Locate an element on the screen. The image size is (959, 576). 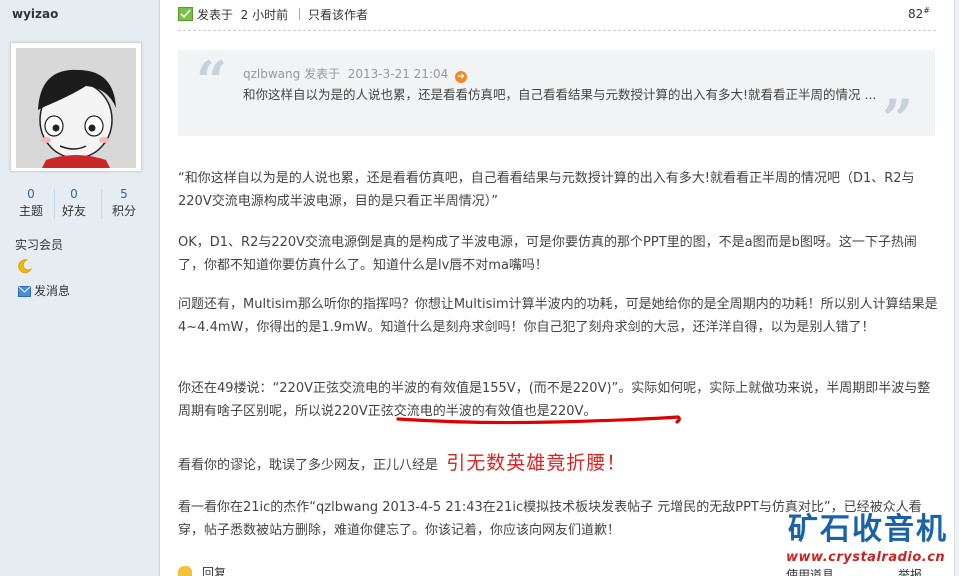
stat-points-value: 5 is located at coordinates (124, 194).